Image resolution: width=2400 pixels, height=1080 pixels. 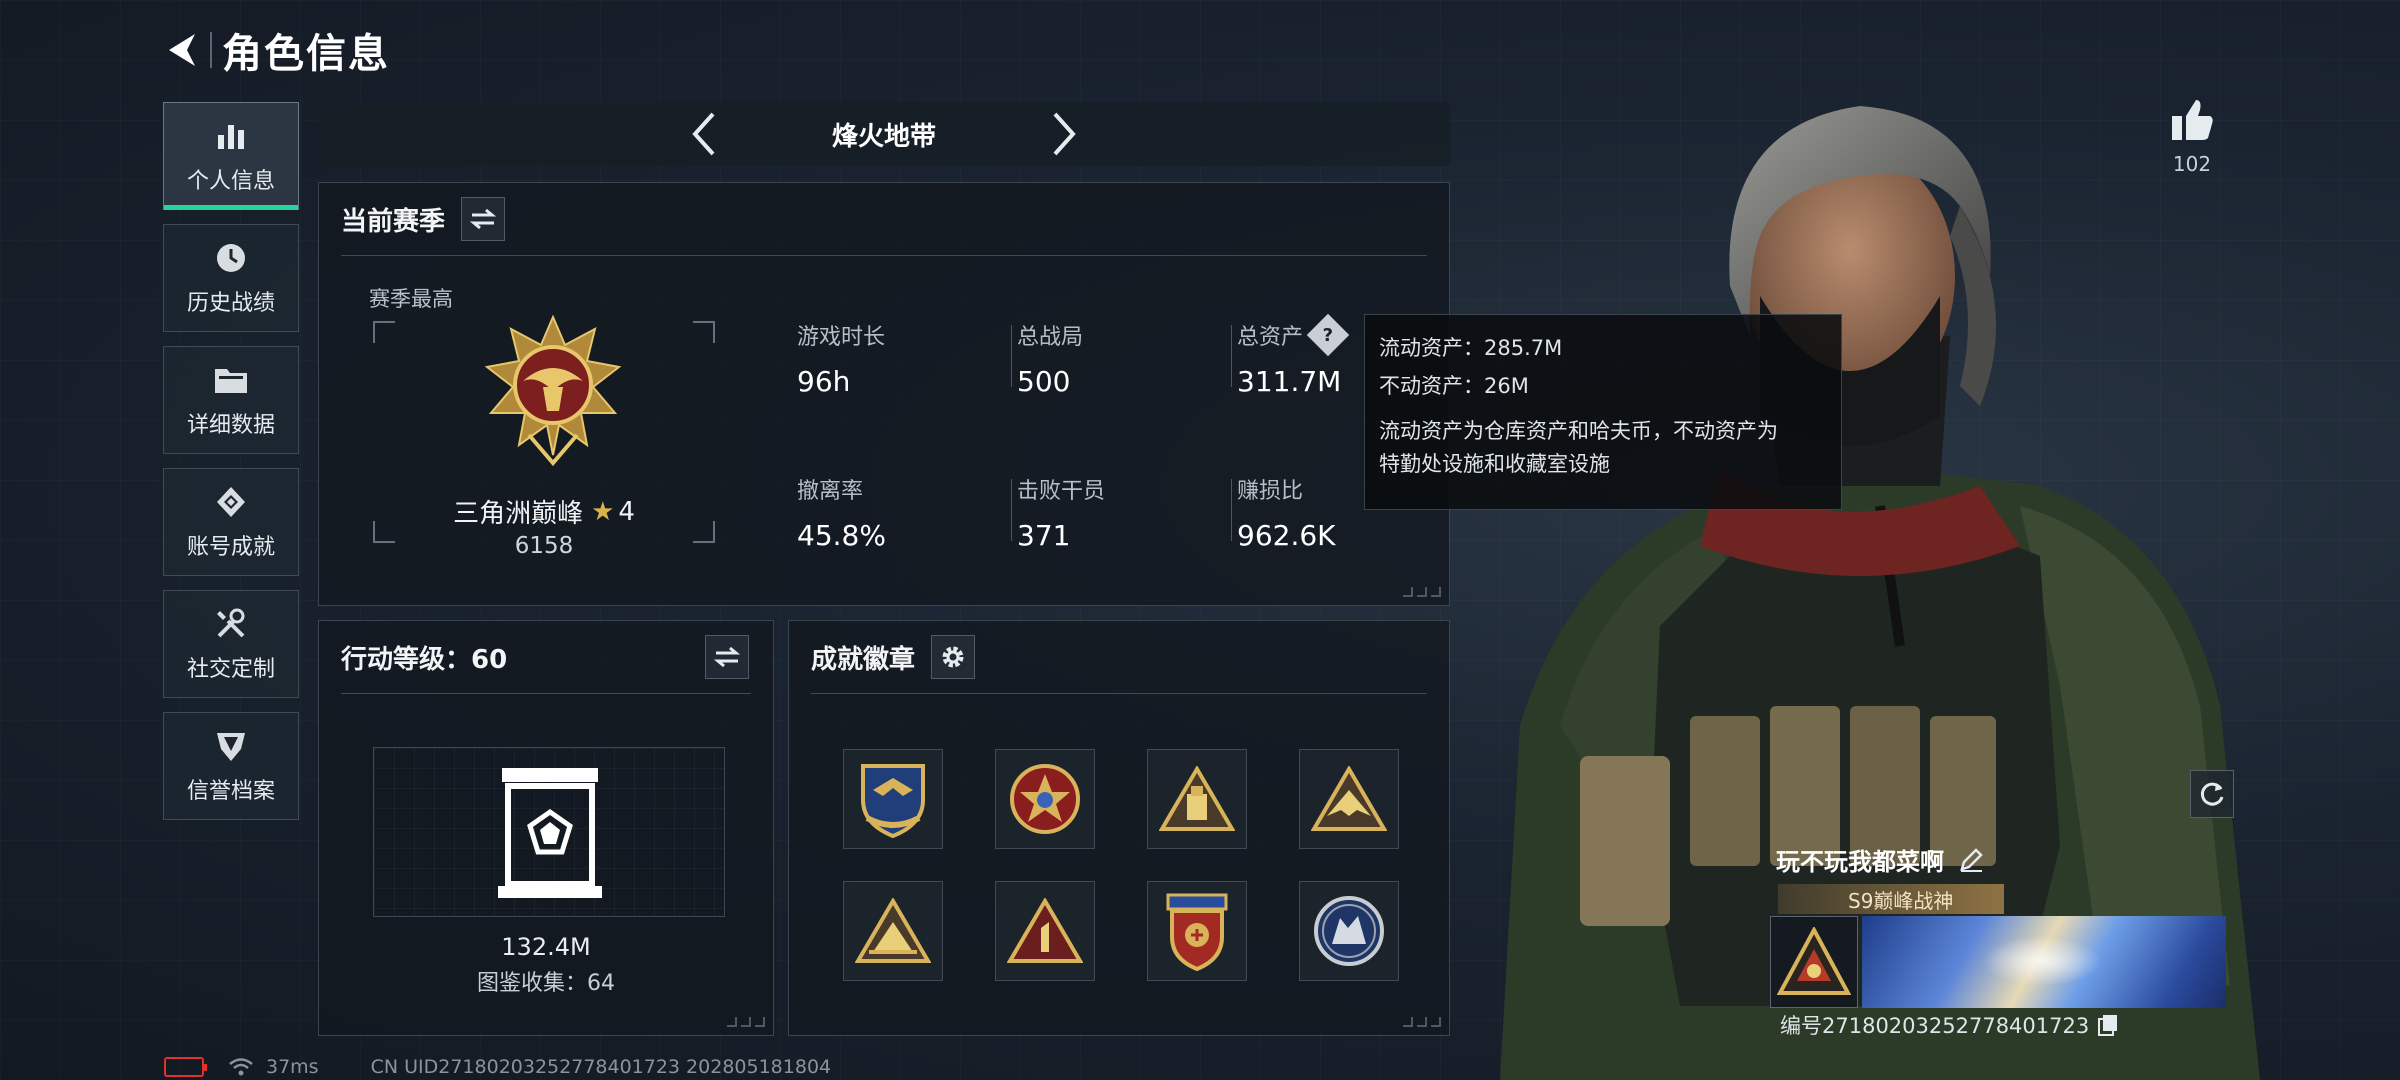 What do you see at coordinates (546, 983) in the screenshot?
I see `collection-label: 图鉴收集：64` at bounding box center [546, 983].